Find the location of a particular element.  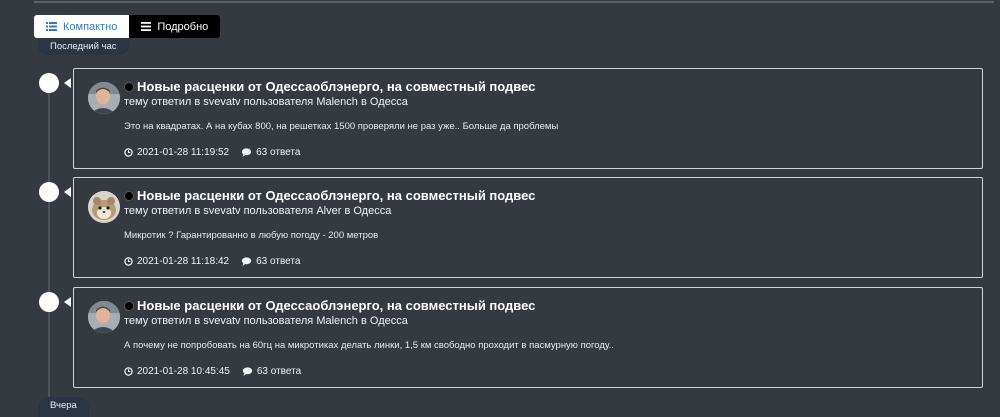

compact-view-button: Компактно is located at coordinates (82, 26).